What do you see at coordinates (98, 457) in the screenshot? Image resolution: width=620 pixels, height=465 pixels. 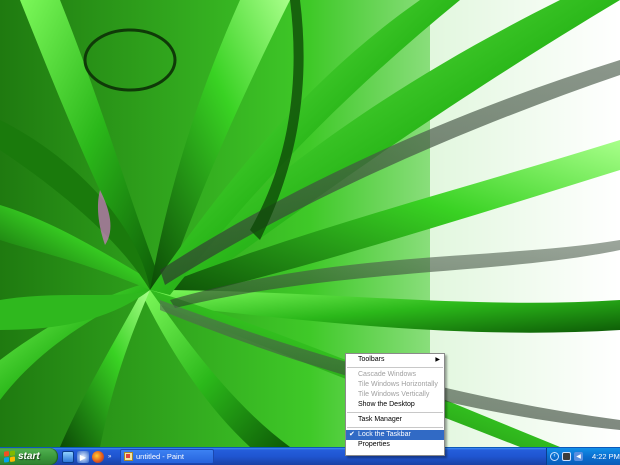 I see `firefox-icon` at bounding box center [98, 457].